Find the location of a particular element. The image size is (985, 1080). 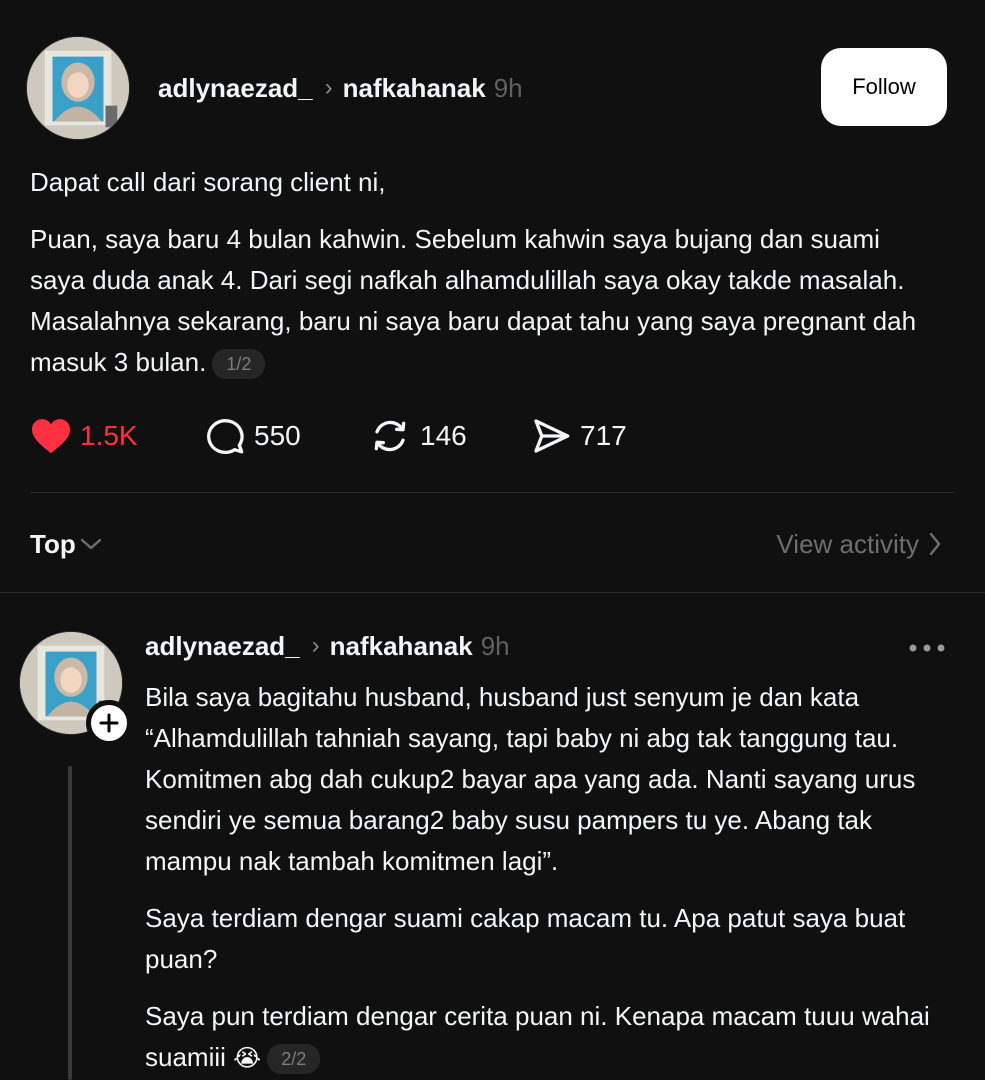

crying-emoji: 😭 is located at coordinates (247, 1058).